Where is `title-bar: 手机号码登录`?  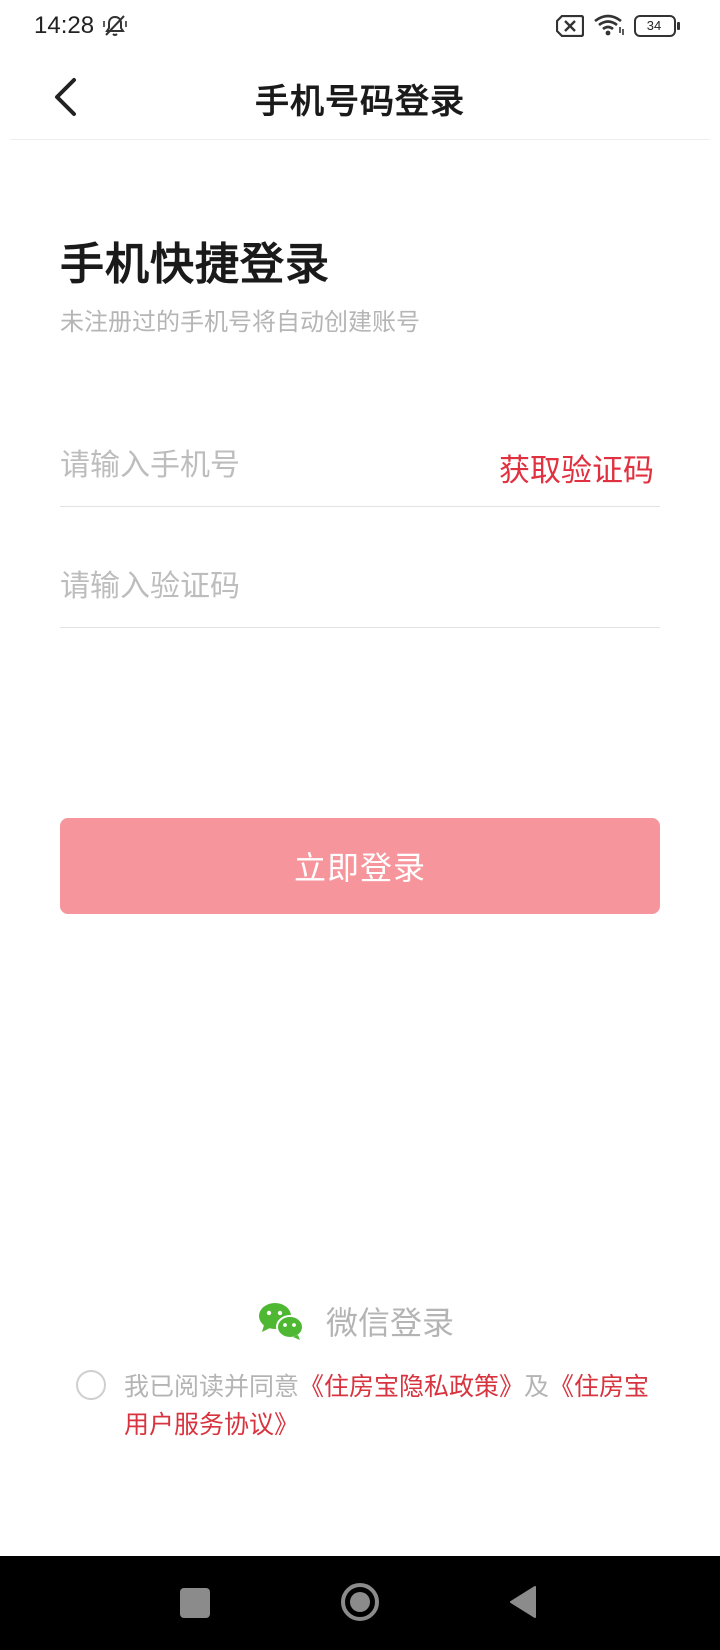
title-bar: 手机号码登录 is located at coordinates (360, 98).